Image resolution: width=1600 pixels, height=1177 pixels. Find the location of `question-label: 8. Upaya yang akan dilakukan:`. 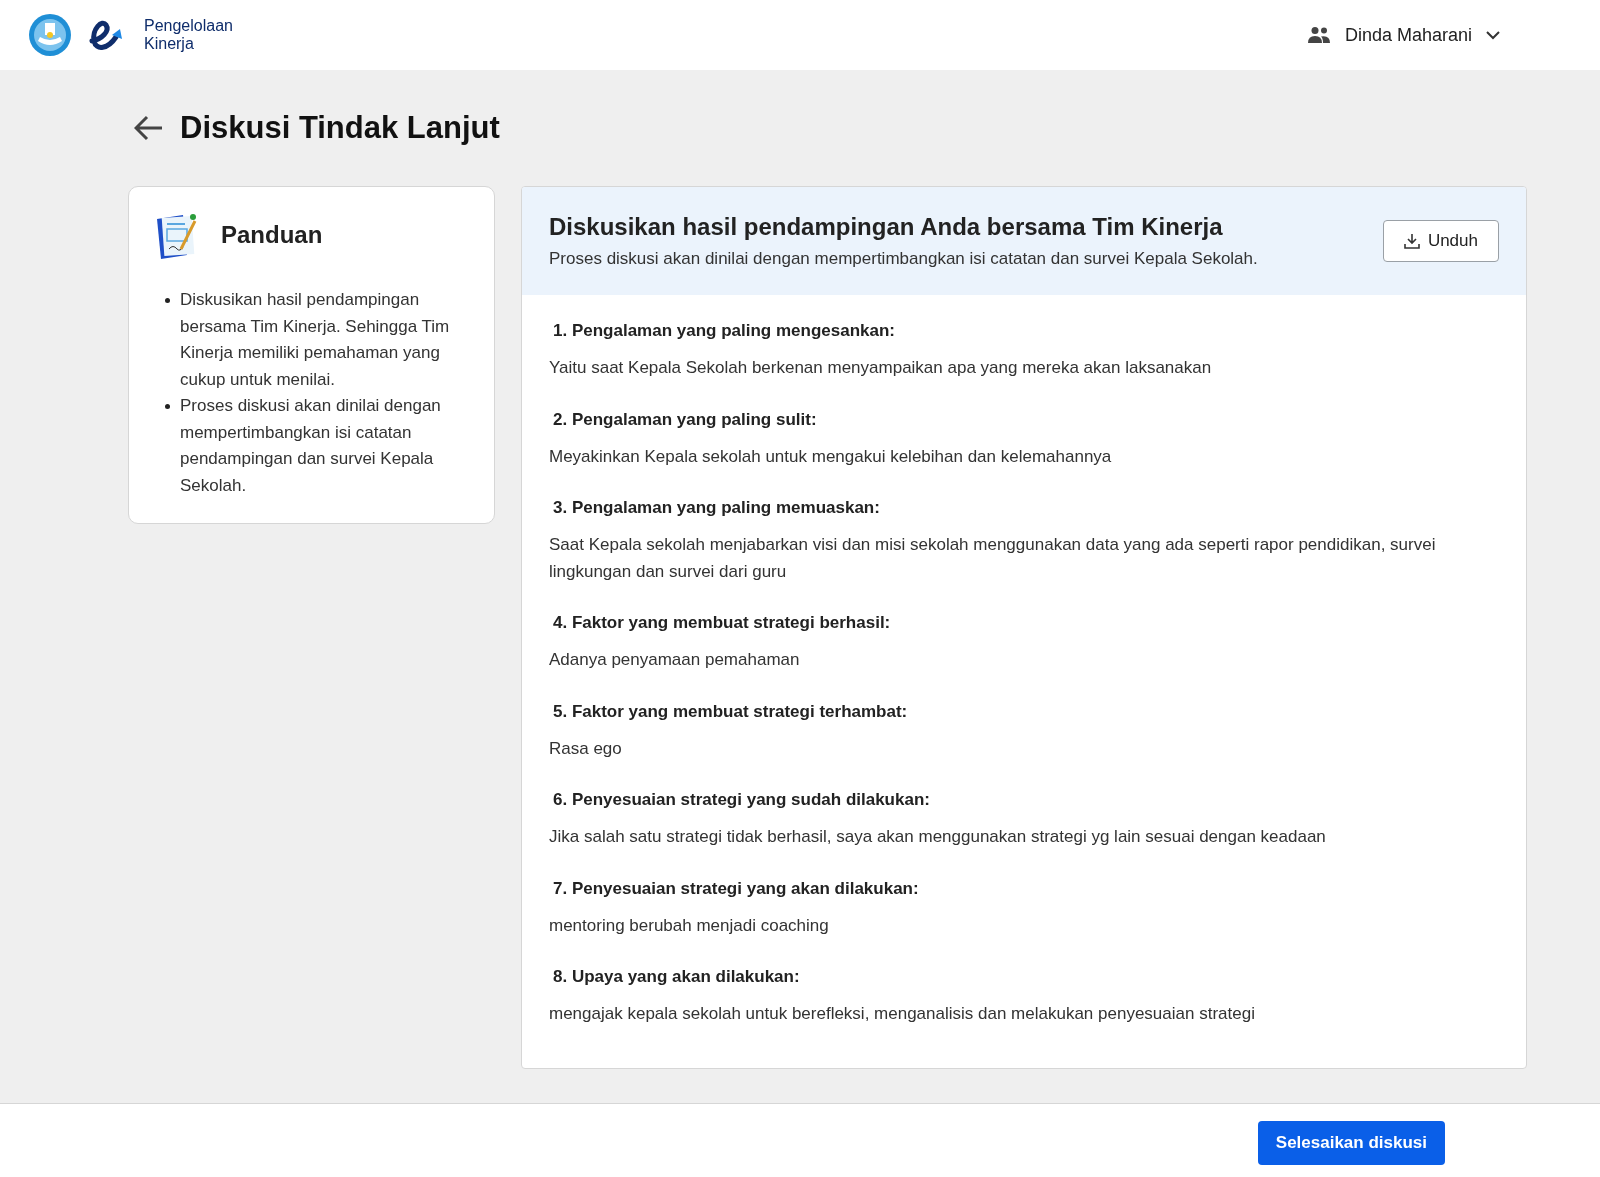

question-label: 8. Upaya yang akan dilakukan: is located at coordinates (677, 977).